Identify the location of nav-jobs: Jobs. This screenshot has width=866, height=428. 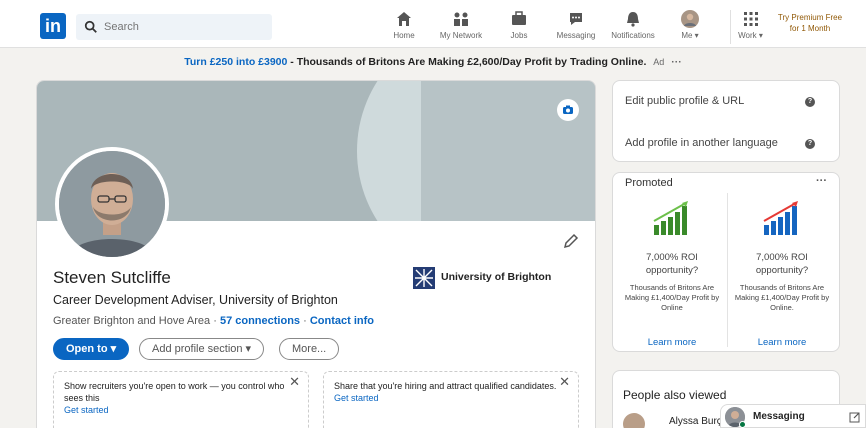
(519, 27).